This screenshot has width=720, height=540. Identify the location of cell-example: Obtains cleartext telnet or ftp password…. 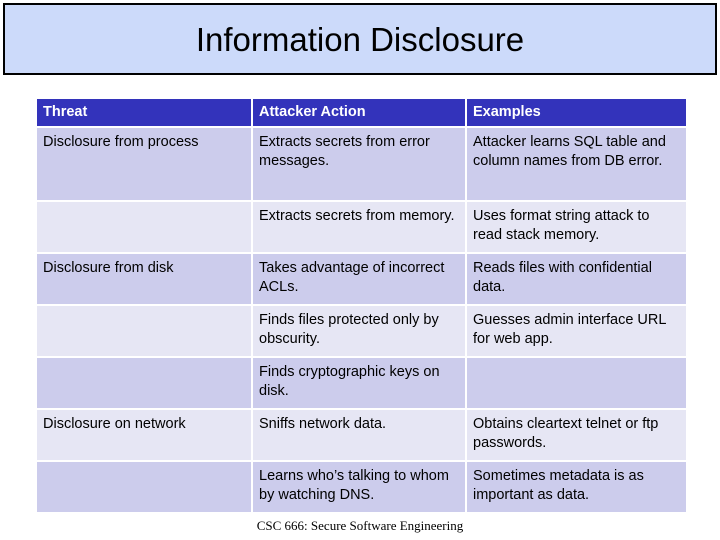
(576, 435).